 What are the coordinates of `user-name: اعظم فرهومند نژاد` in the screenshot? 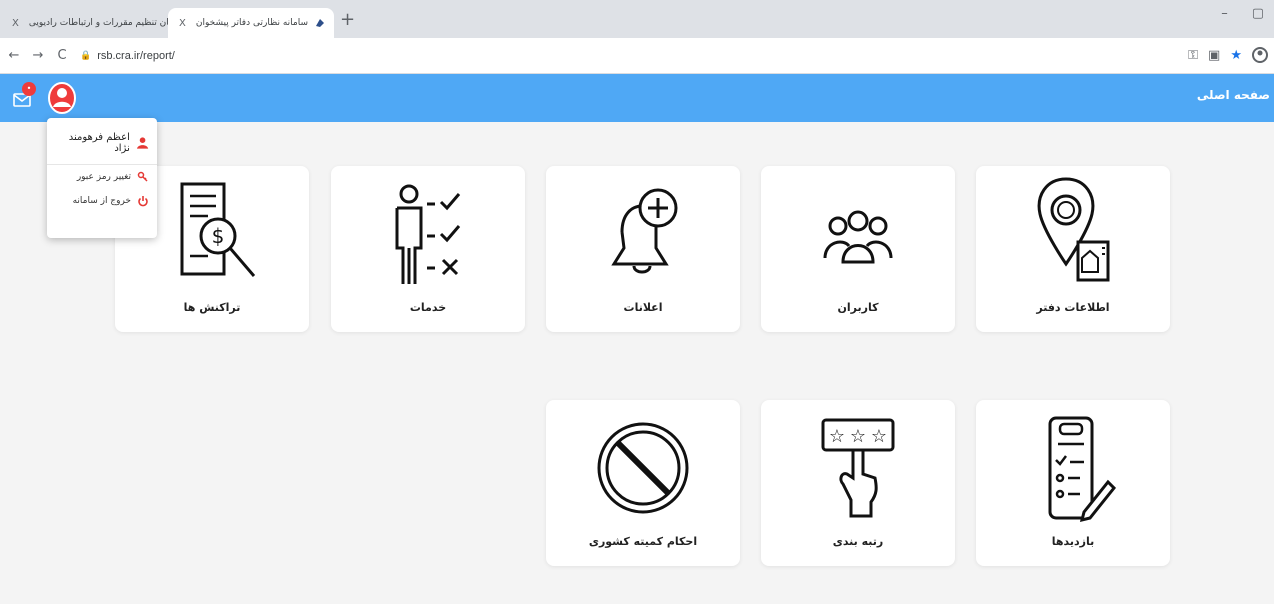 It's located at (99, 143).